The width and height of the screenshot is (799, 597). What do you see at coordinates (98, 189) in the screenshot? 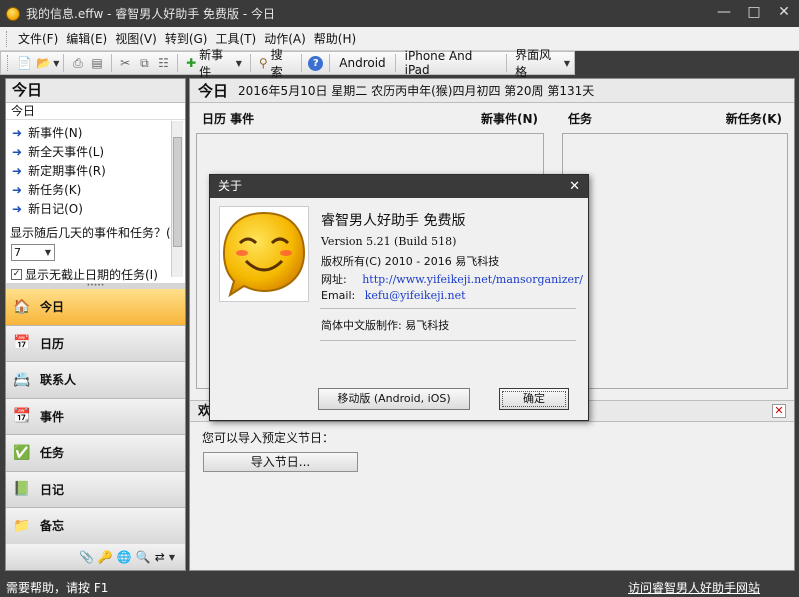
I see `new-task-link: ➜ 新任务(K)` at bounding box center [98, 189].